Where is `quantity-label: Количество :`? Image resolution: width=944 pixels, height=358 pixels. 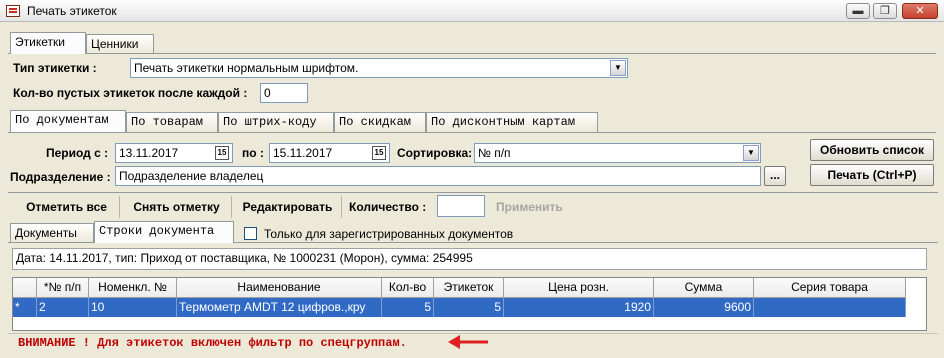
quantity-label: Количество : is located at coordinates (388, 207).